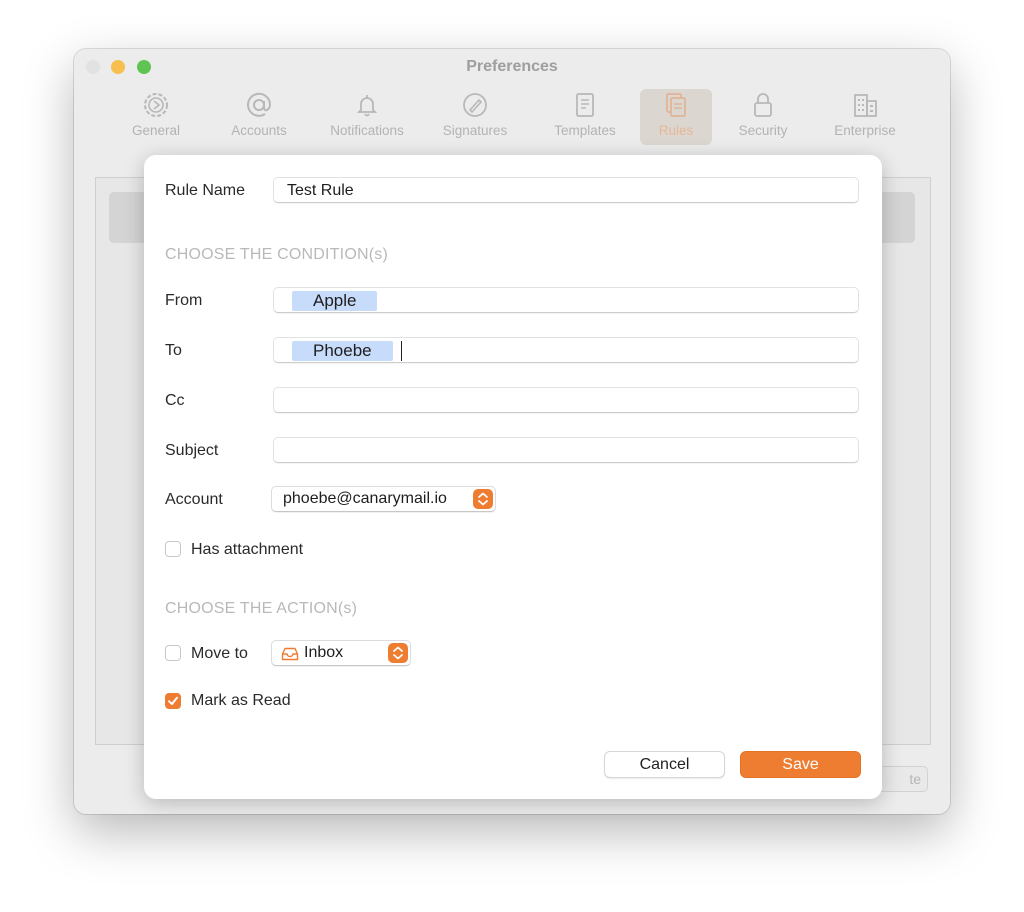 The image size is (1024, 912). What do you see at coordinates (566, 300) in the screenshot?
I see `from-field: Apple` at bounding box center [566, 300].